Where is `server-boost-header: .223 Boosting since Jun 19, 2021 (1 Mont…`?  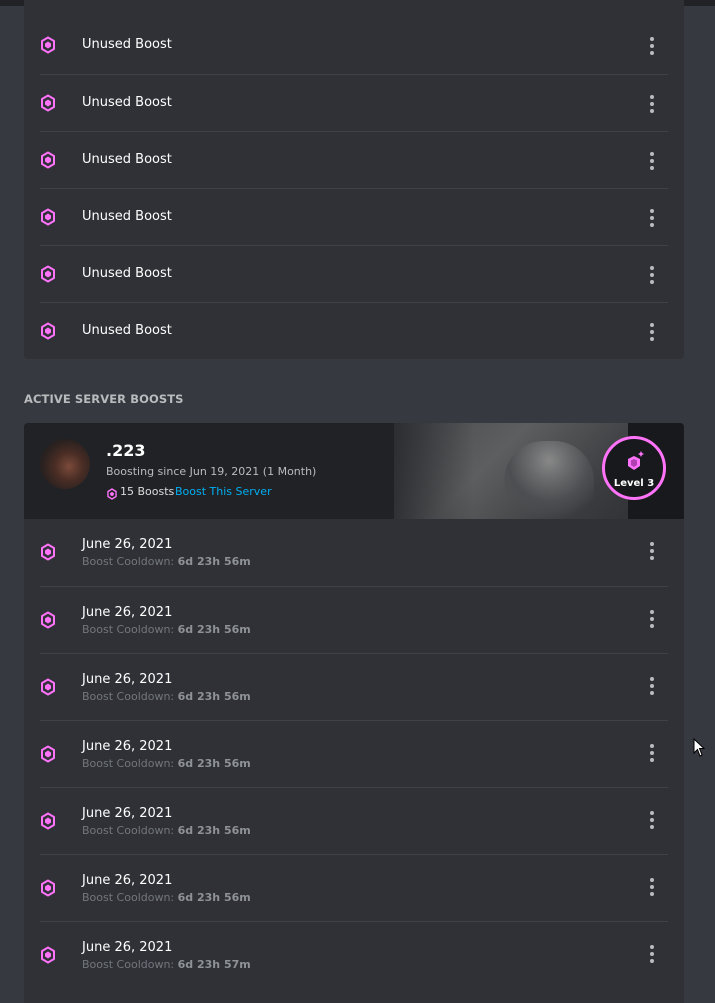 server-boost-header: .223 Boosting since Jun 19, 2021 (1 Mont… is located at coordinates (354, 471).